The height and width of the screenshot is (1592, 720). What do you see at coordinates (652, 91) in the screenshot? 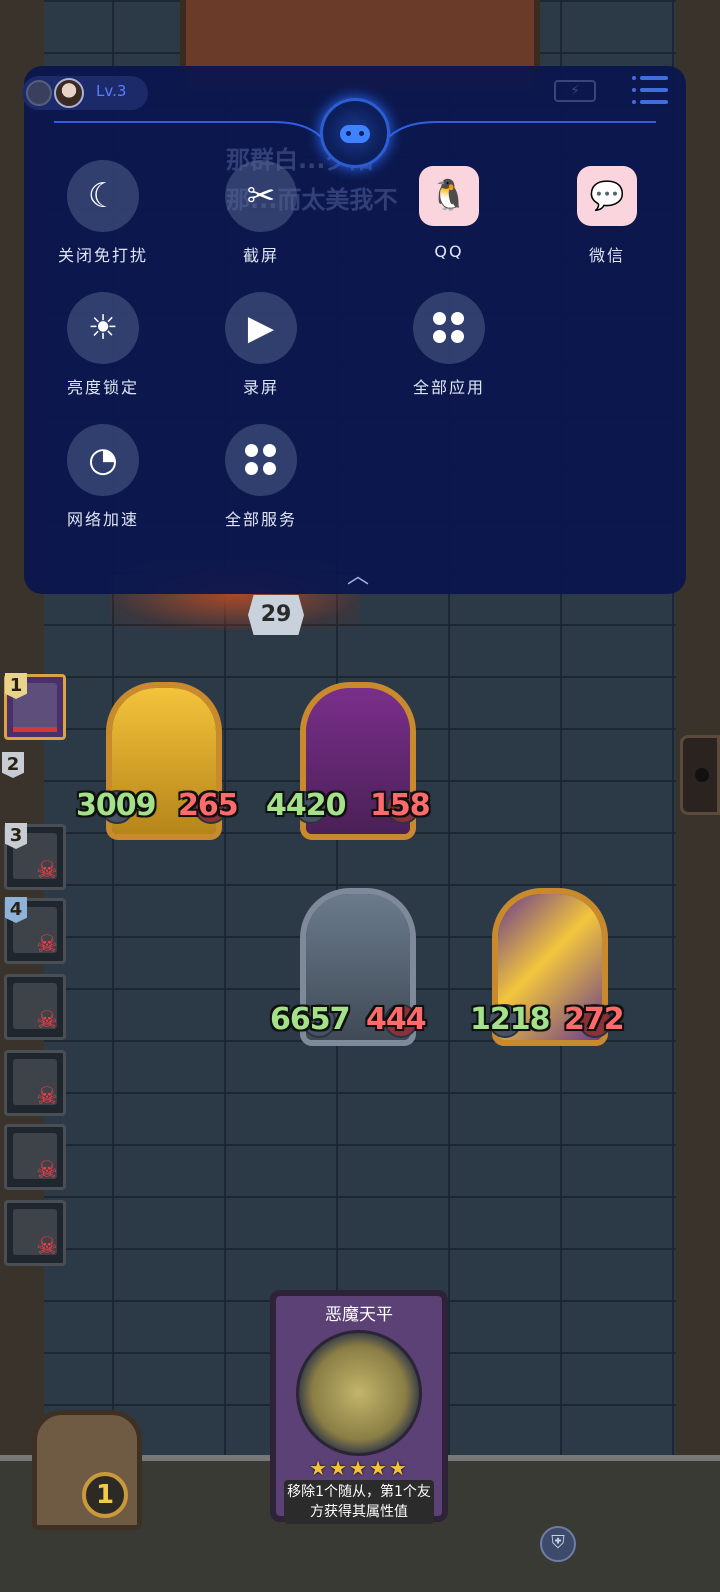
I see `menu-icon` at bounding box center [652, 91].